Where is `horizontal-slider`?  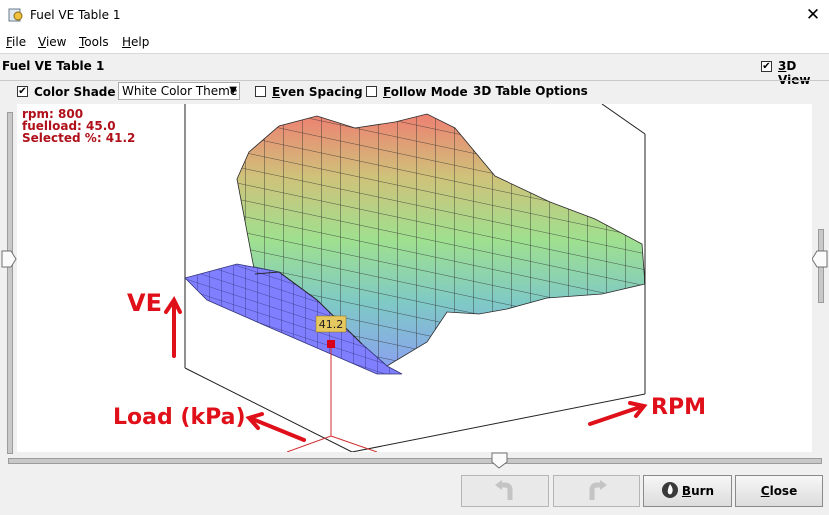
horizontal-slider is located at coordinates (415, 461).